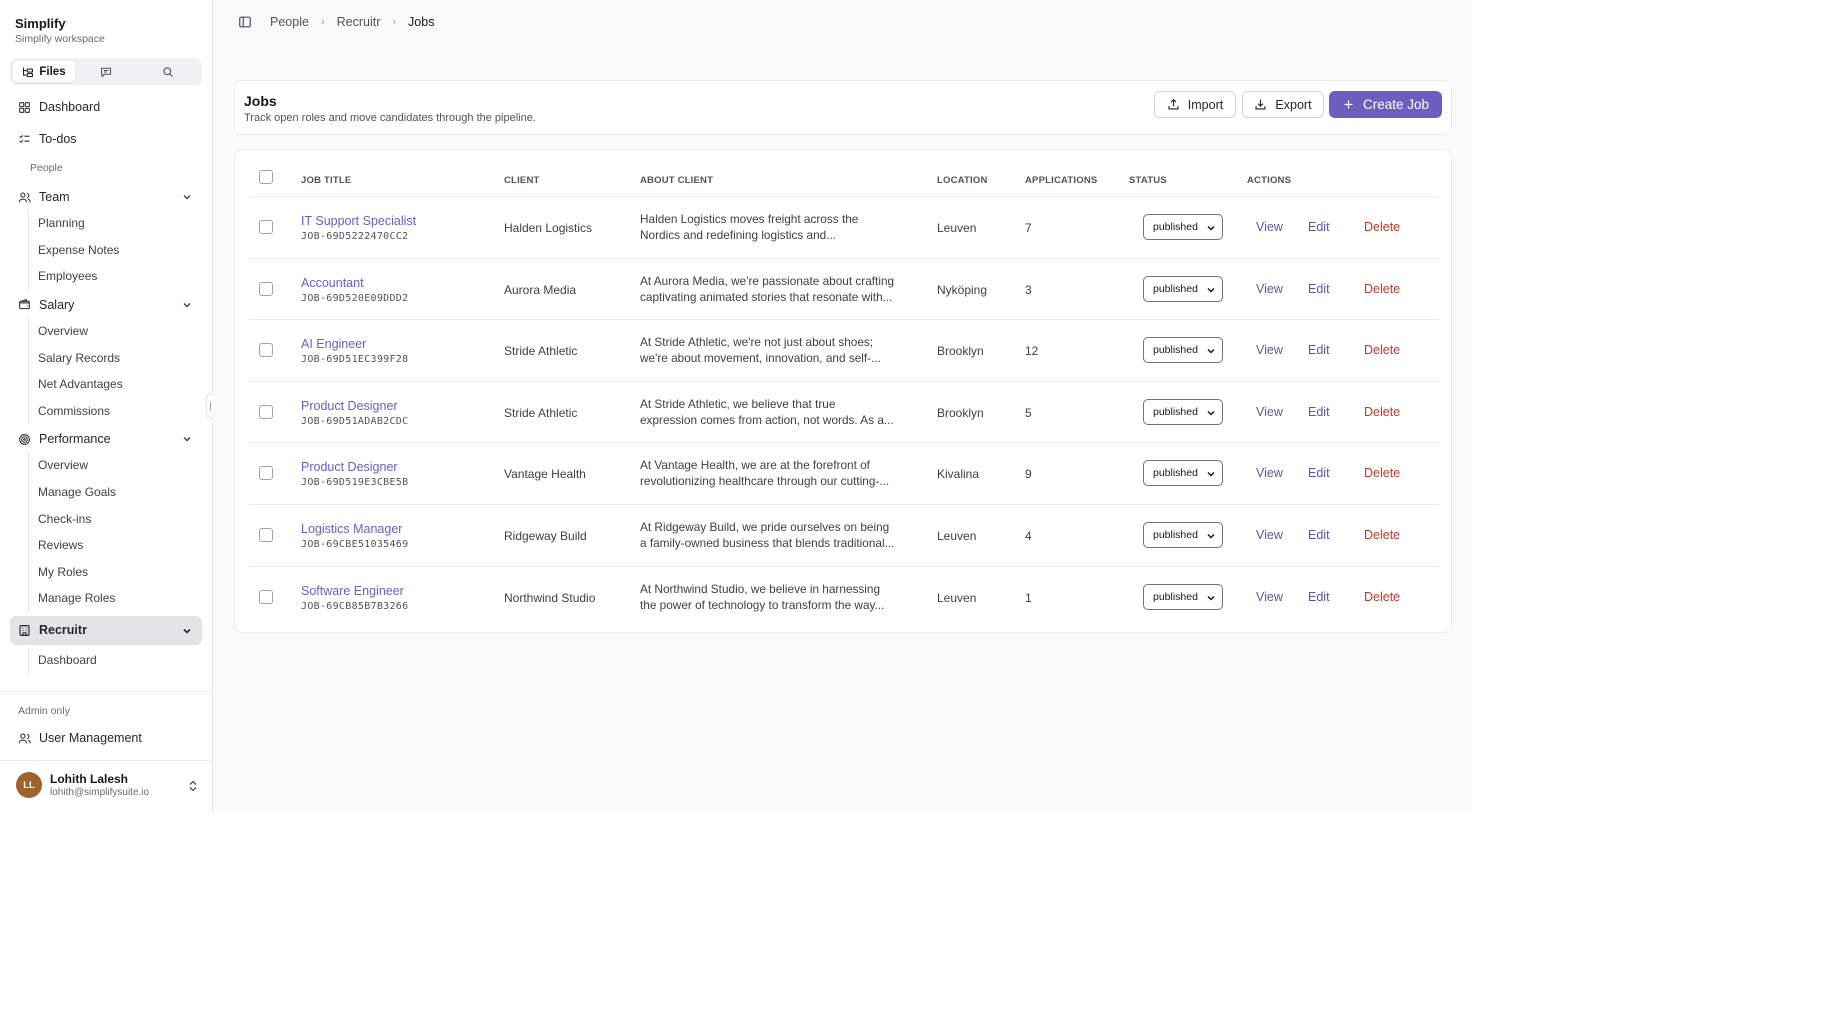 Image resolution: width=1840 pixels, height=1015 pixels. Describe the element at coordinates (1205, 104) in the screenshot. I see `import-label: Import` at that location.